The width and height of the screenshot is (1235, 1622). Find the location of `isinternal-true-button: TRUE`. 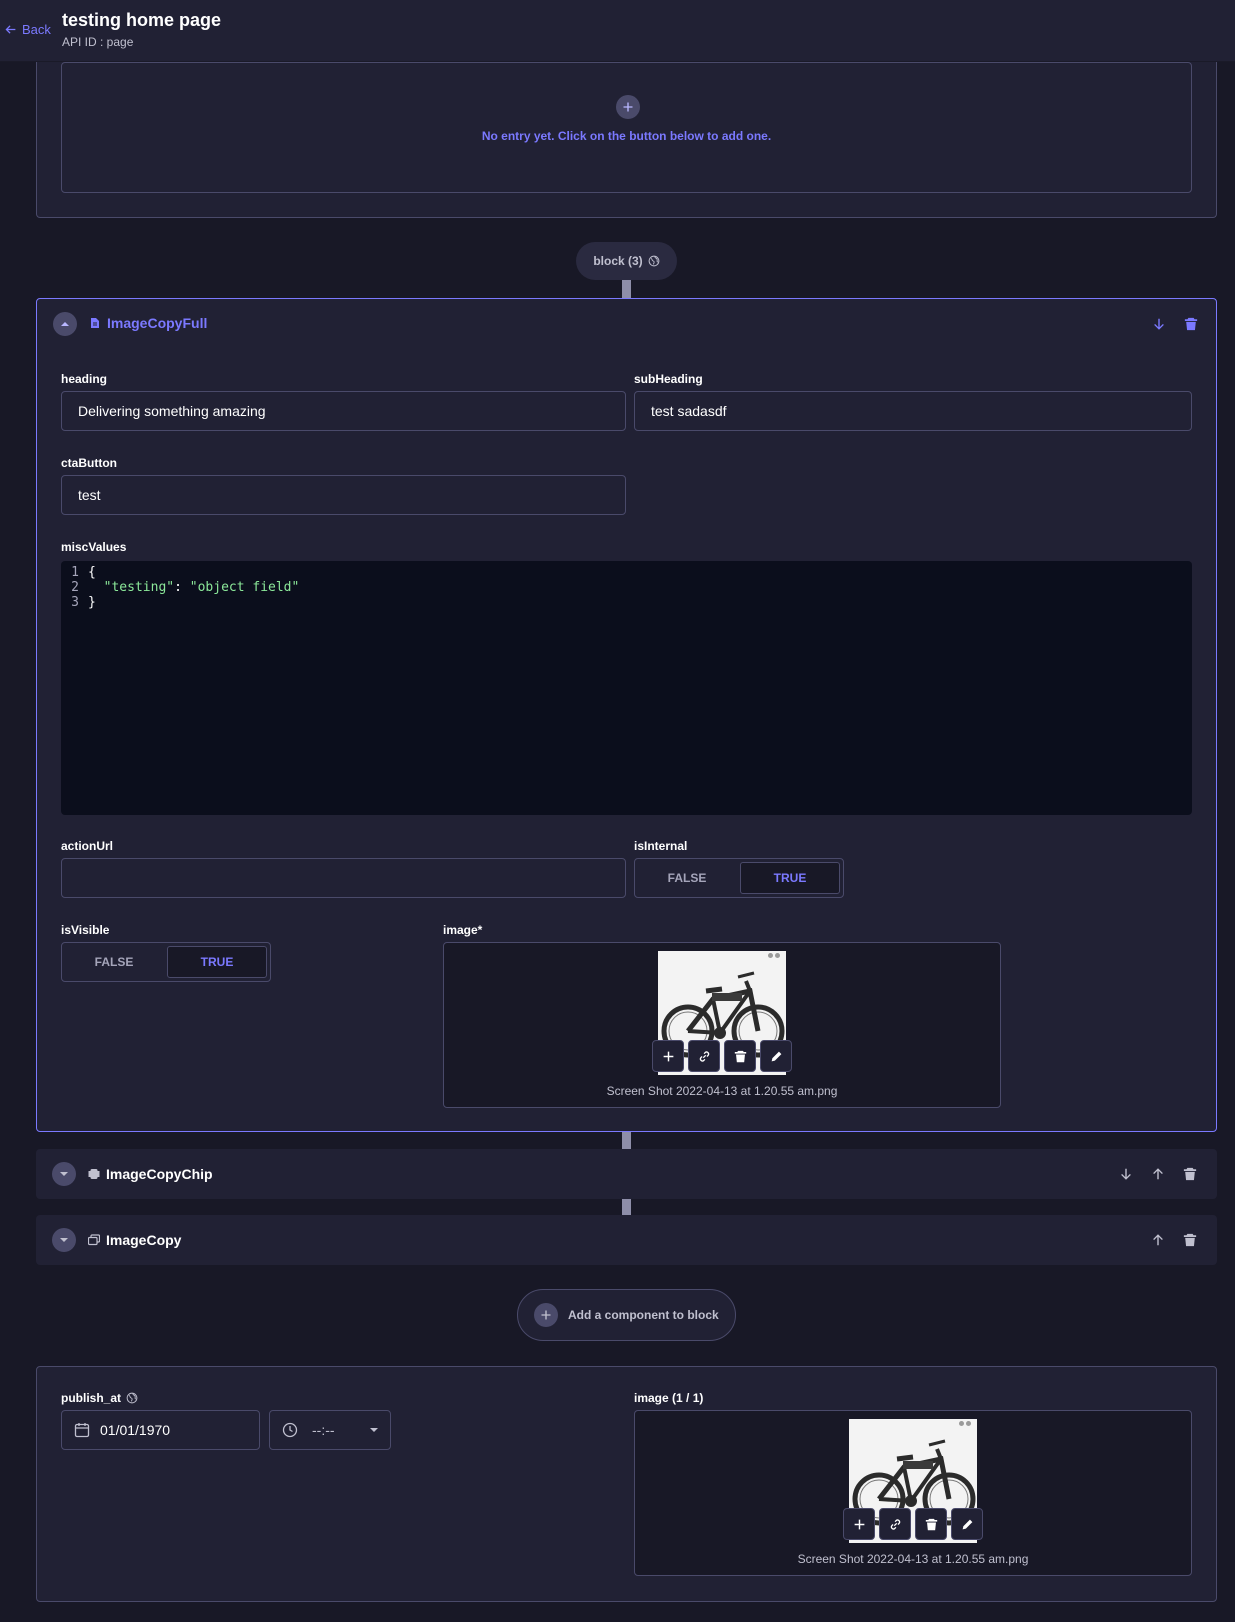

isinternal-true-button: TRUE is located at coordinates (790, 878).